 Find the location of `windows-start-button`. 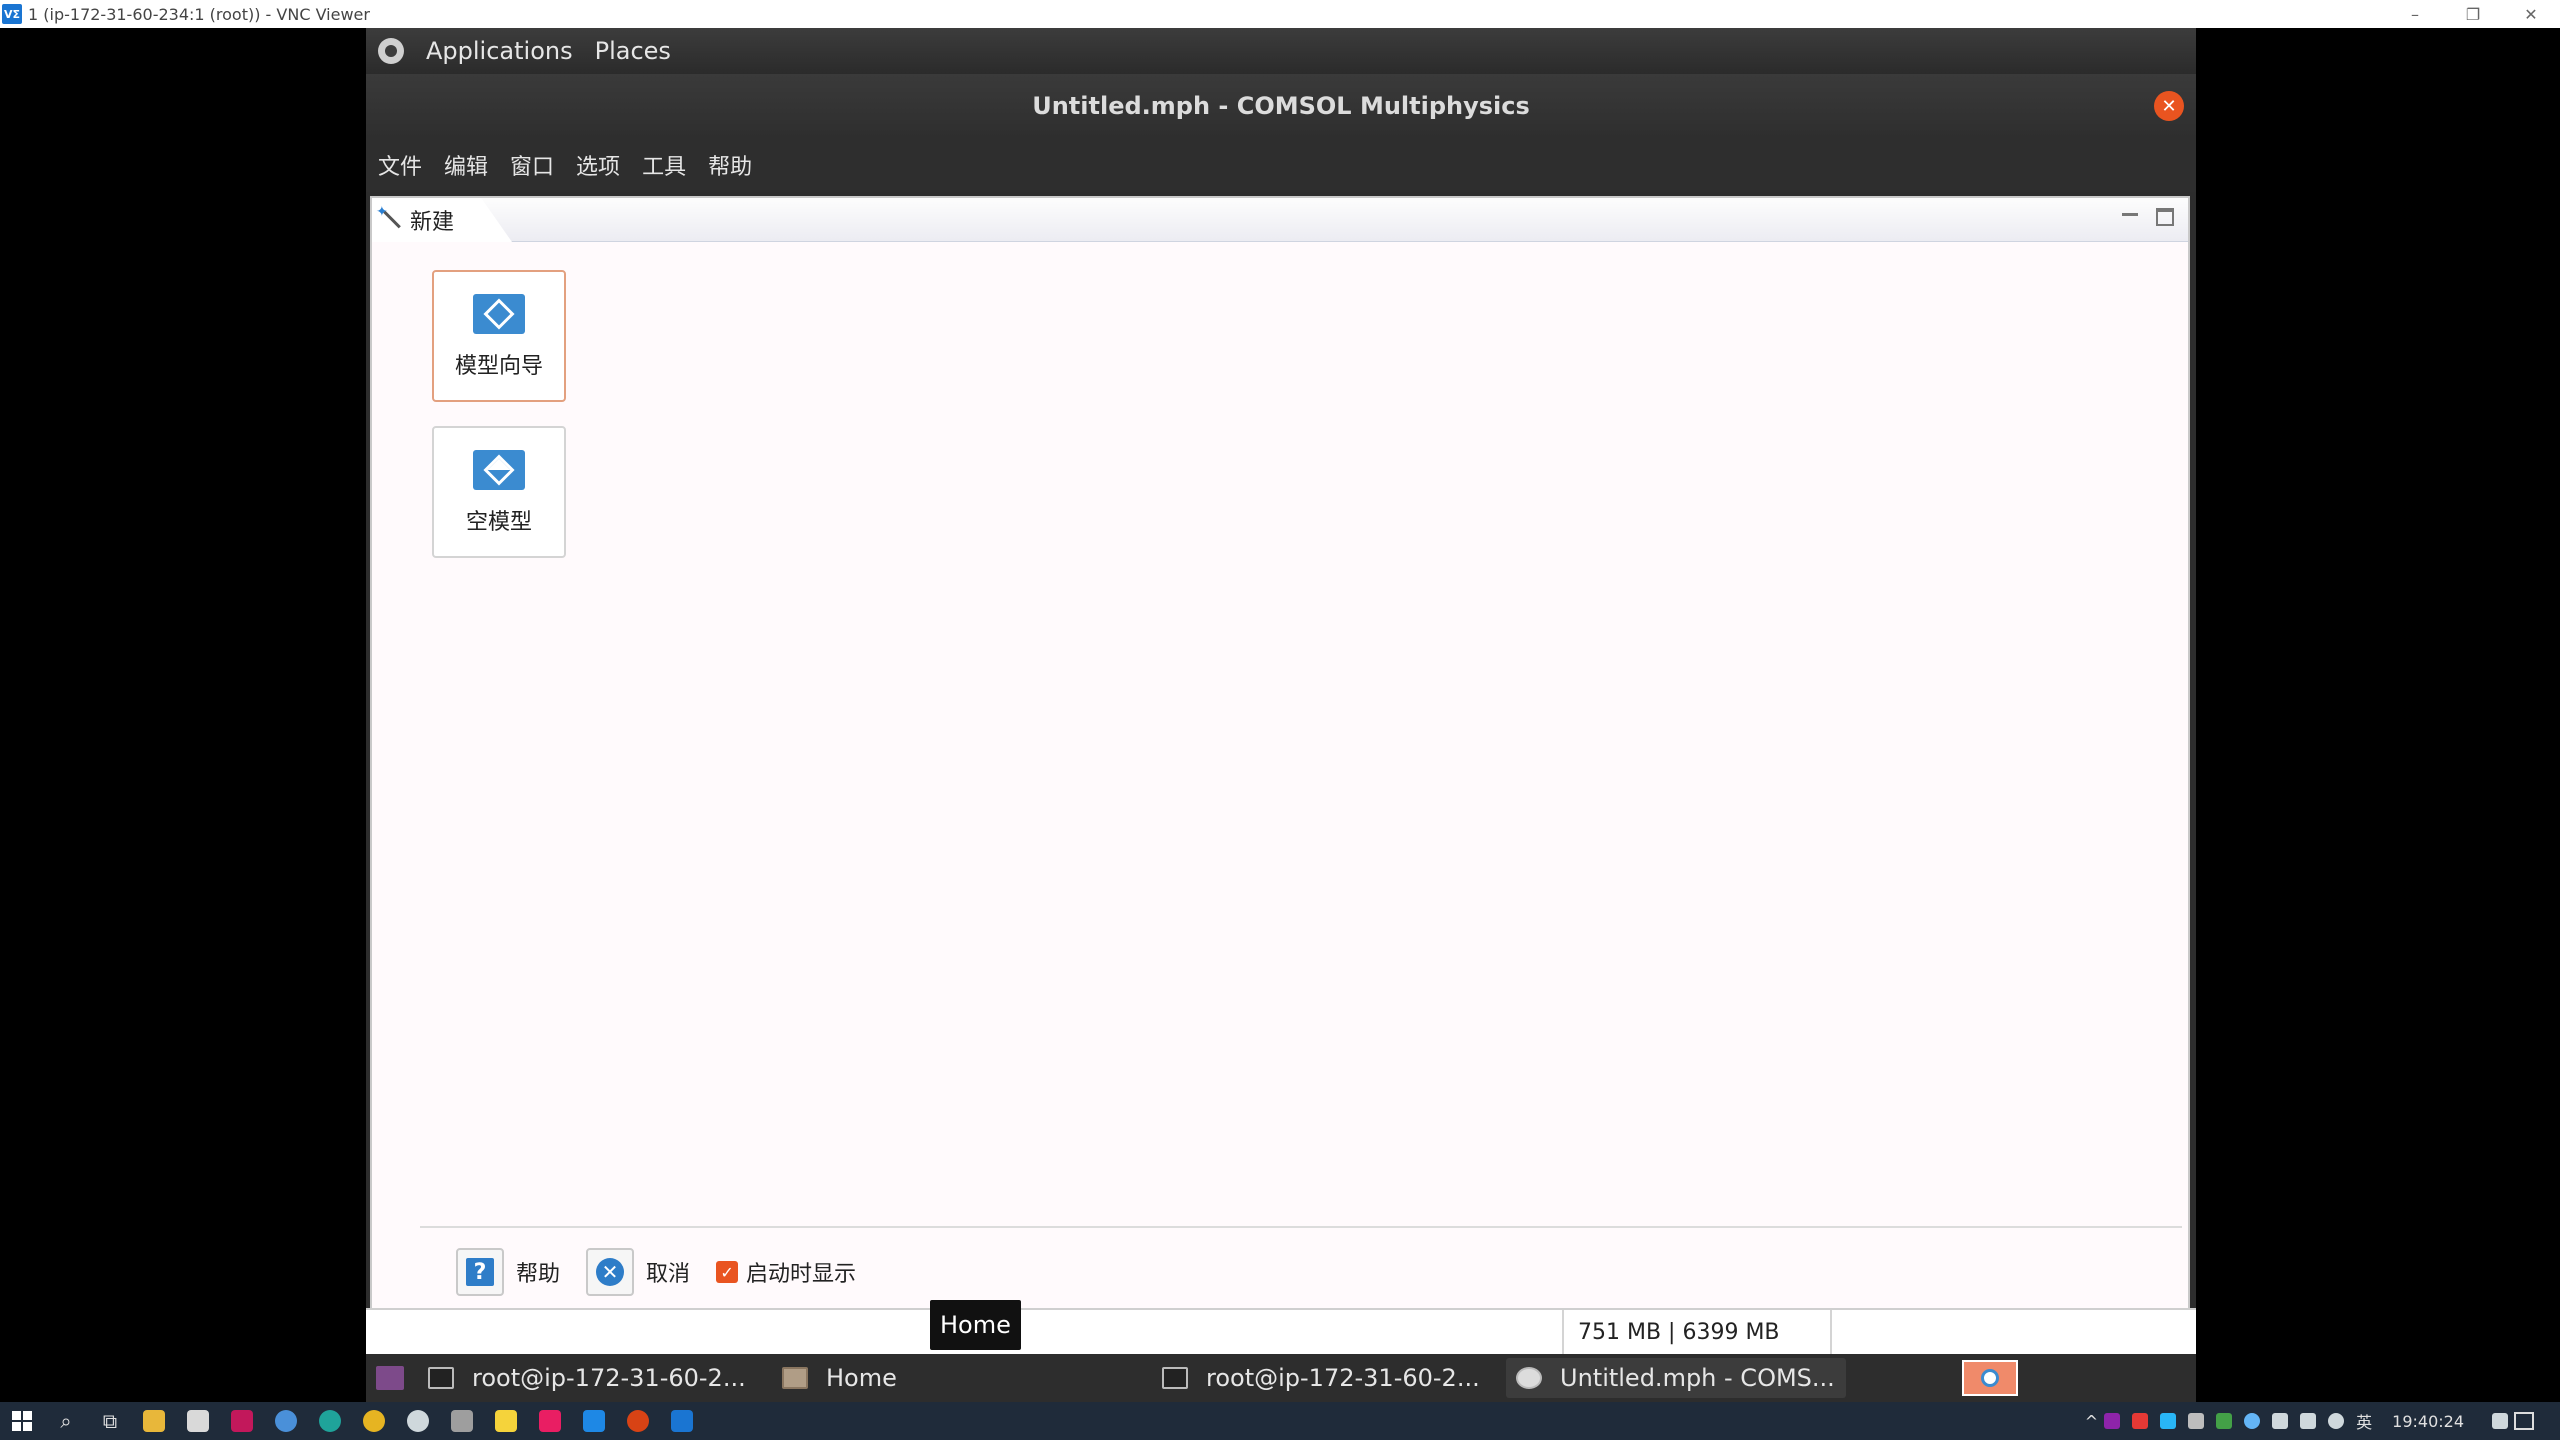

windows-start-button is located at coordinates (22, 1421).